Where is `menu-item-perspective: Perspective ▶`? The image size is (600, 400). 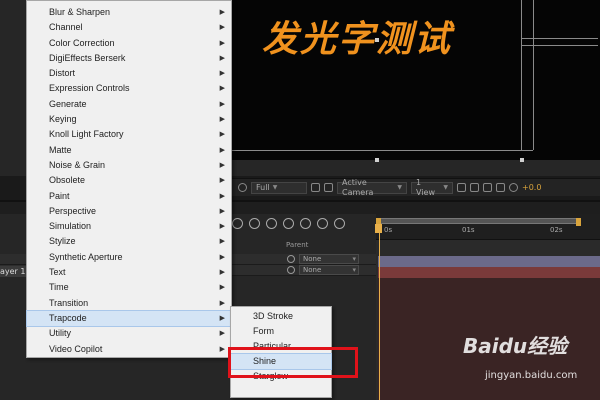 menu-item-perspective: Perspective ▶ is located at coordinates (129, 211).